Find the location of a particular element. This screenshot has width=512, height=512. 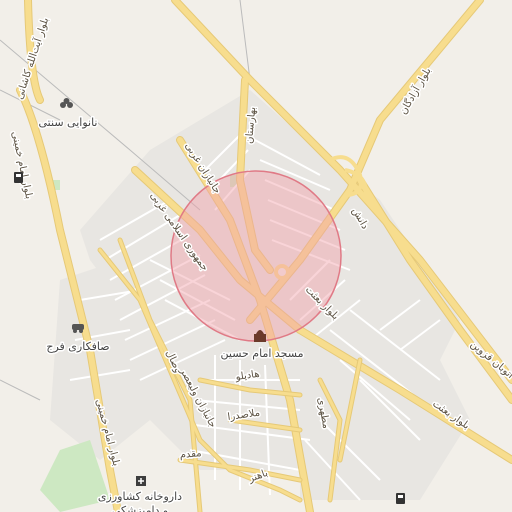

poi-bakery-label: نانوایی سنتی is located at coordinates (68, 122).